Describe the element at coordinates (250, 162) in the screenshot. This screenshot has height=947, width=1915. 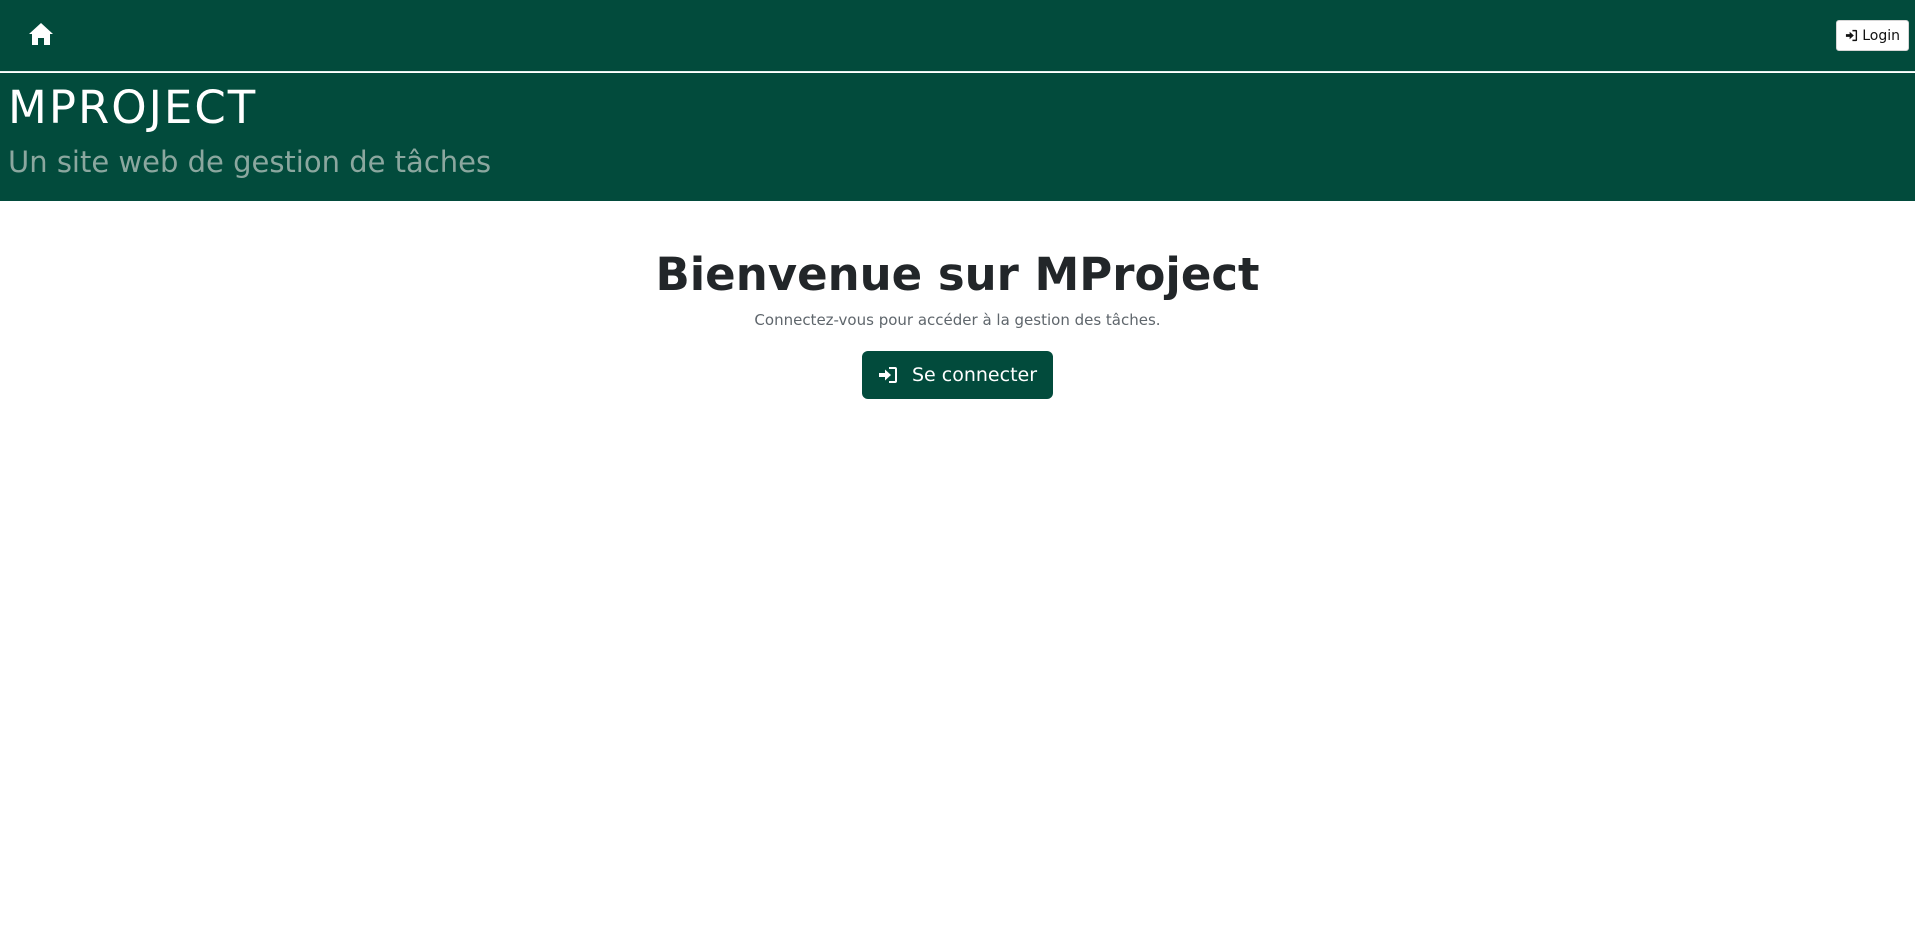
I see `site-tagline: Un site web de gestion de tâches` at that location.